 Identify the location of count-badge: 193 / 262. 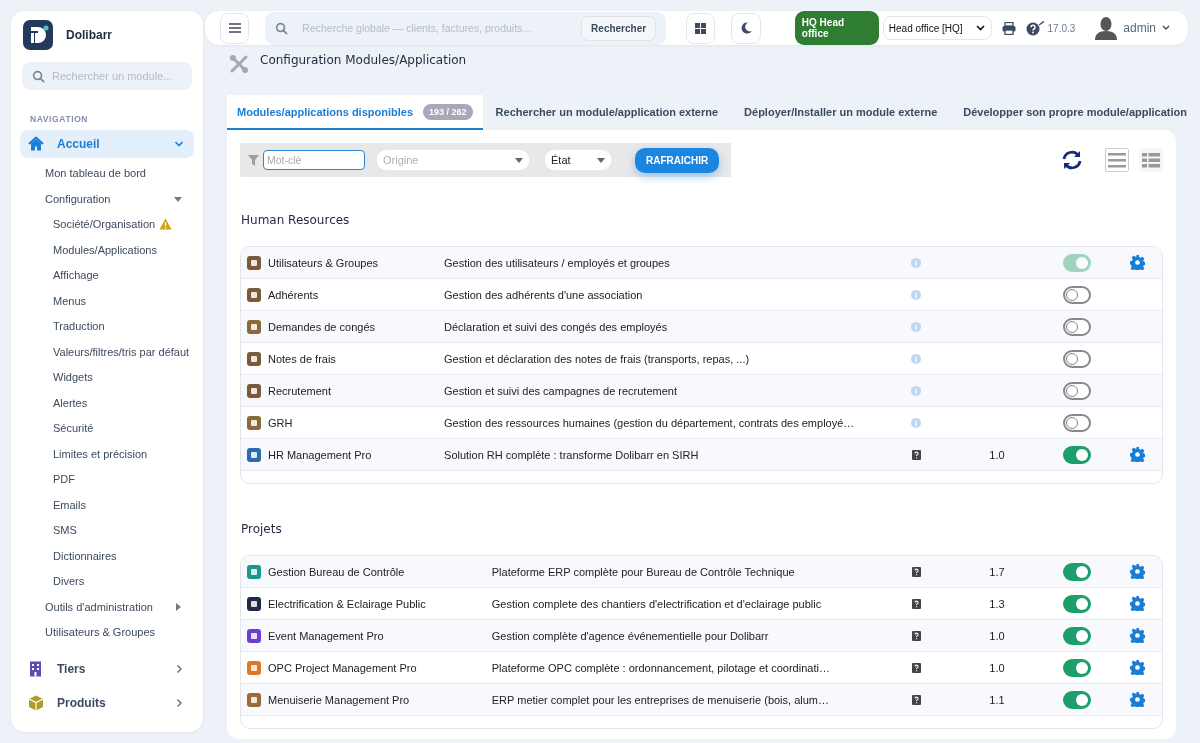
(448, 111).